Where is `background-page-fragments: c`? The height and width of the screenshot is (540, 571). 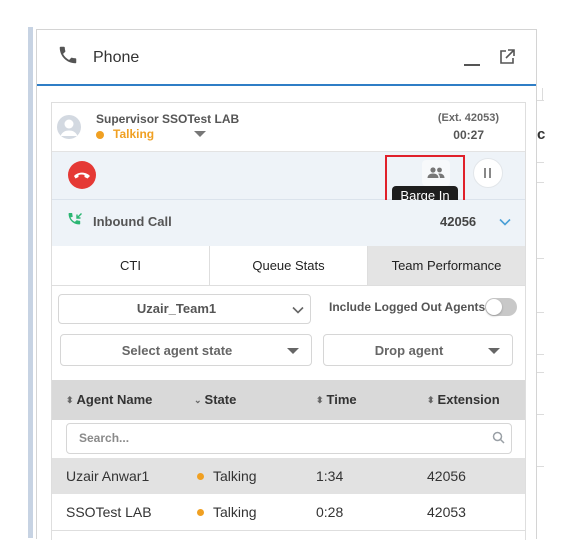
background-page-fragments: c is located at coordinates (553, 269).